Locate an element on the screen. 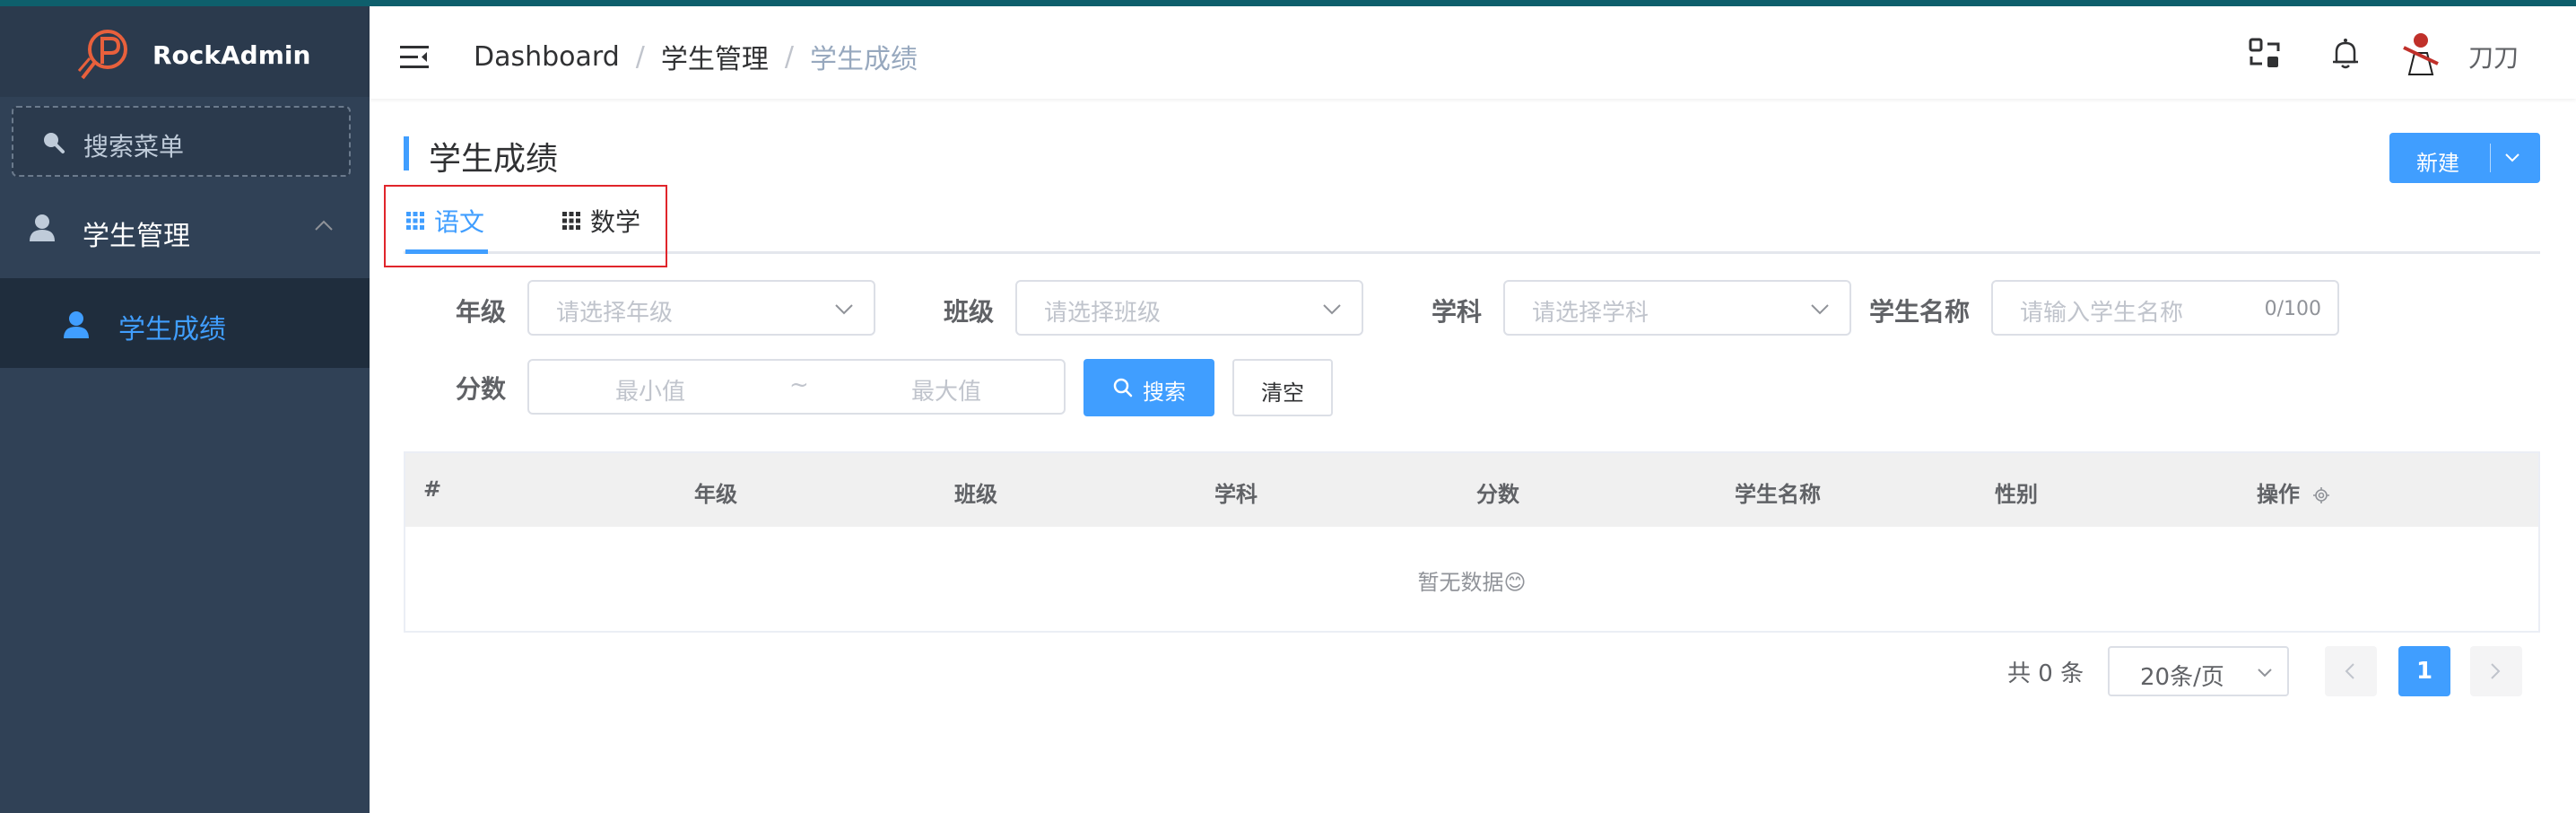 The width and height of the screenshot is (2576, 813). grade-placeholder: 请选择年级 is located at coordinates (615, 313).